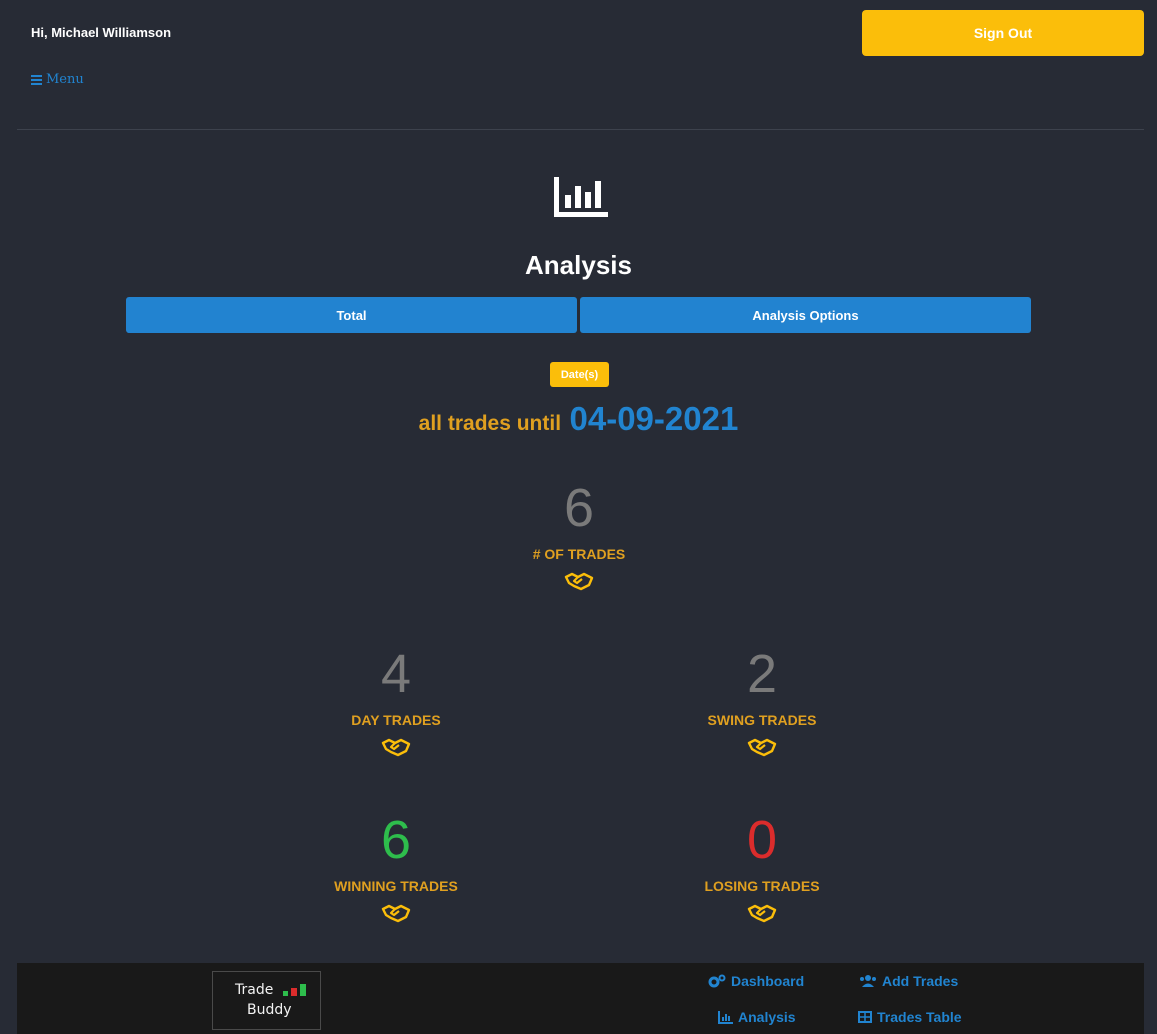 This screenshot has width=1157, height=1034. What do you see at coordinates (919, 1017) in the screenshot?
I see `footer-link-label: Trades Table` at bounding box center [919, 1017].